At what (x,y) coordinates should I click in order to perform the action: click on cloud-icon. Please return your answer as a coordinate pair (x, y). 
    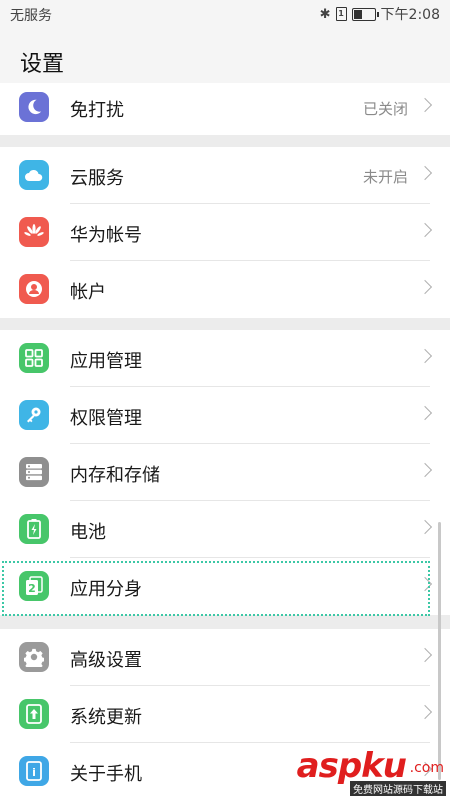
    Looking at the image, I should click on (34, 175).